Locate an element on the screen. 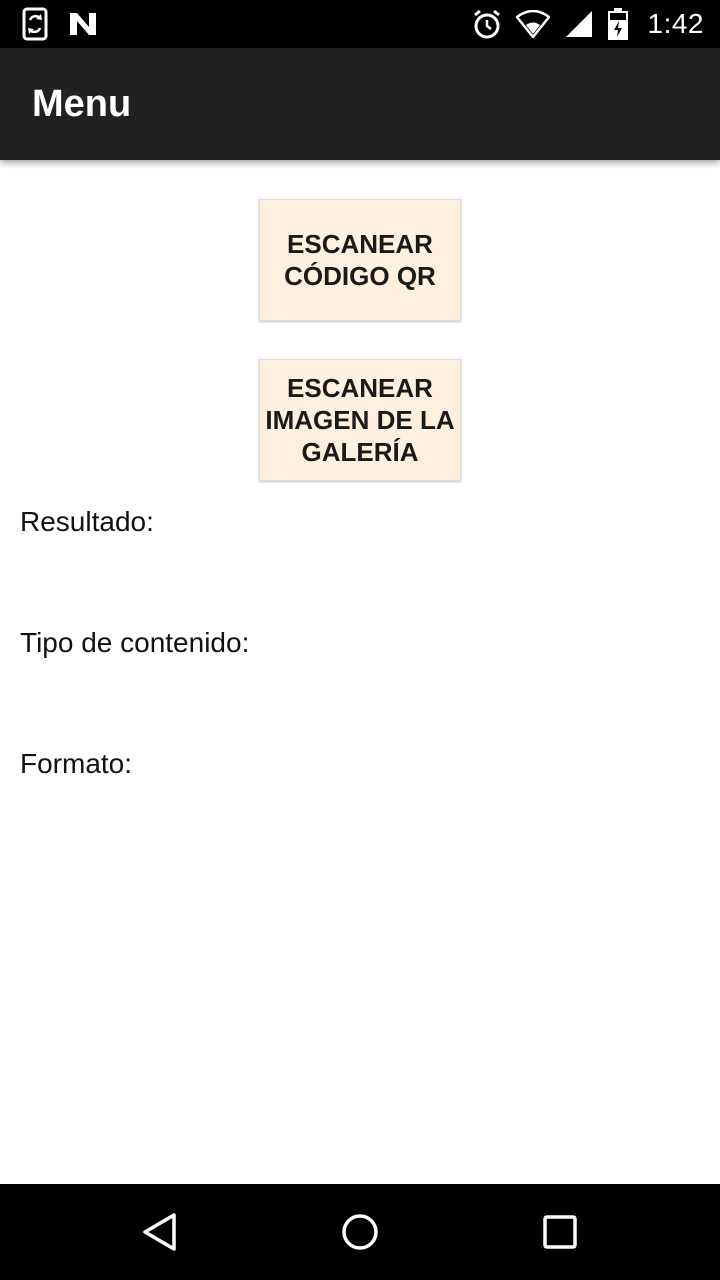 The width and height of the screenshot is (720, 1280). signal-icon is located at coordinates (579, 24).